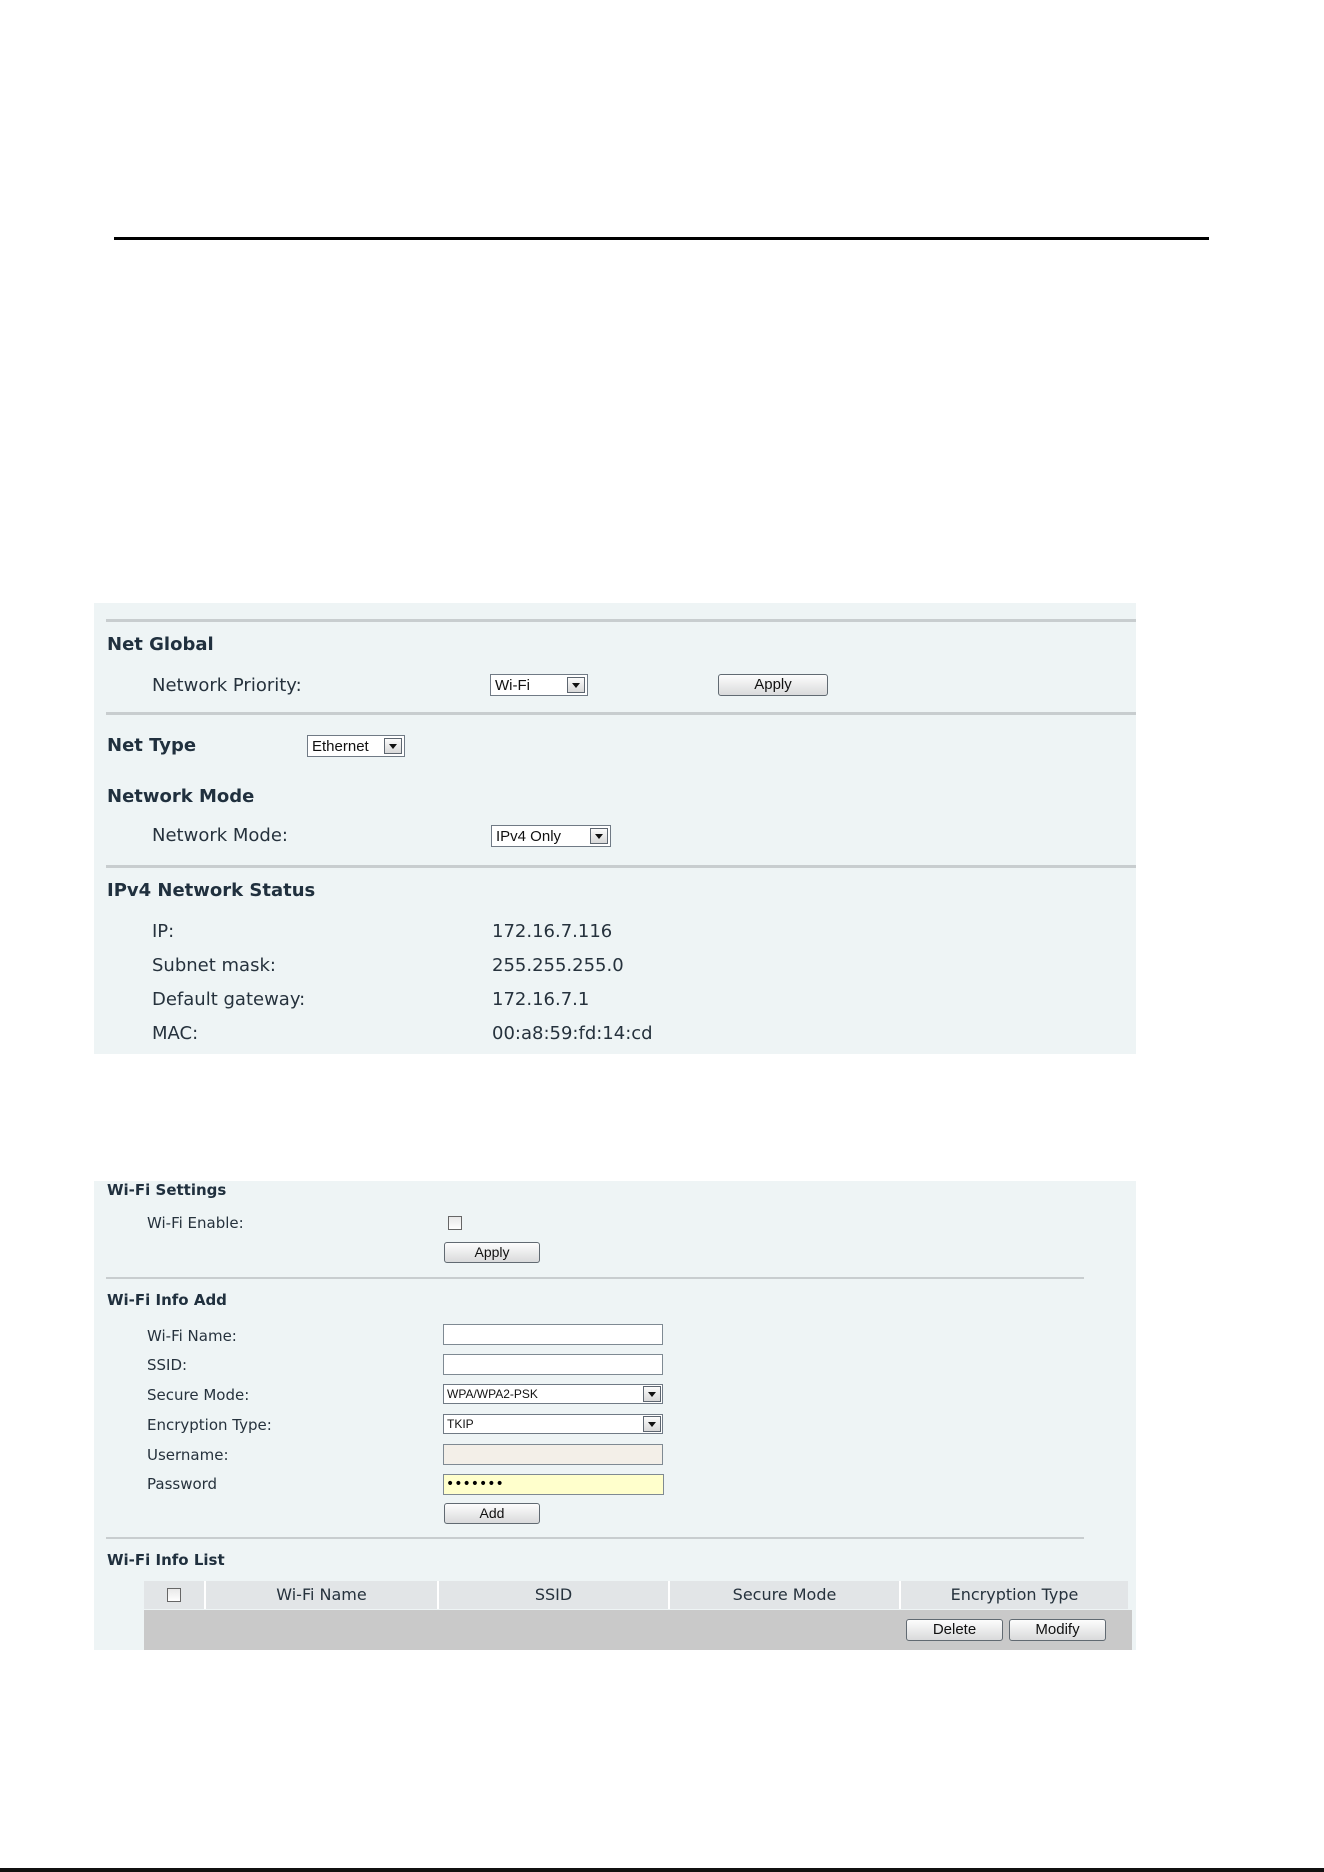  Describe the element at coordinates (552, 1595) in the screenshot. I see `column-header-ssid: SSID` at that location.